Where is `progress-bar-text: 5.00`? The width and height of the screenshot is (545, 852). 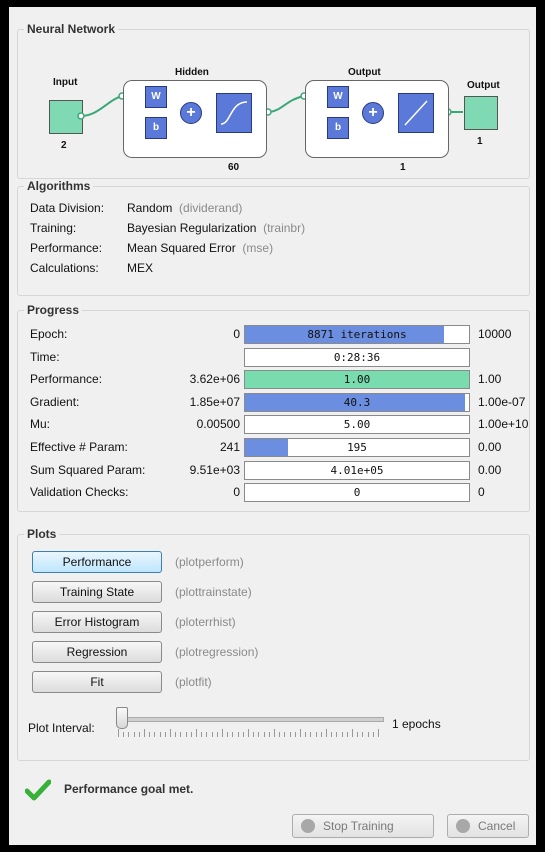 progress-bar-text: 5.00 is located at coordinates (357, 425).